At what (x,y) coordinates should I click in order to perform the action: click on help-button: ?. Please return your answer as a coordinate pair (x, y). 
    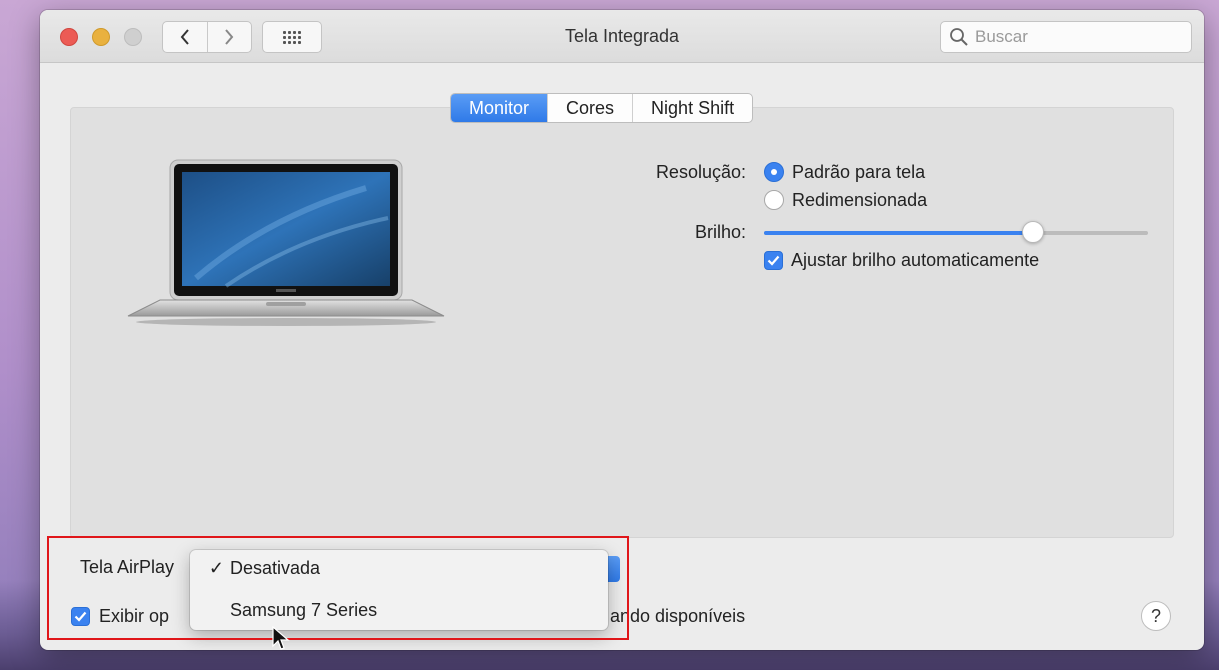
    Looking at the image, I should click on (1156, 616).